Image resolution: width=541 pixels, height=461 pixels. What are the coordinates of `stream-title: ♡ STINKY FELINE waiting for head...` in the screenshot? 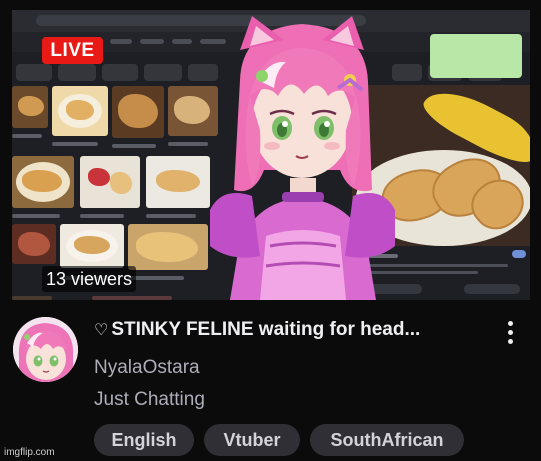 It's located at (292, 330).